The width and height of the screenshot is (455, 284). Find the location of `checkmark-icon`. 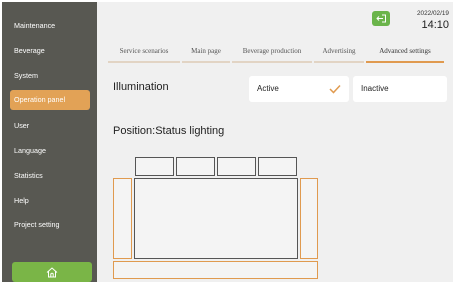

checkmark-icon is located at coordinates (335, 89).